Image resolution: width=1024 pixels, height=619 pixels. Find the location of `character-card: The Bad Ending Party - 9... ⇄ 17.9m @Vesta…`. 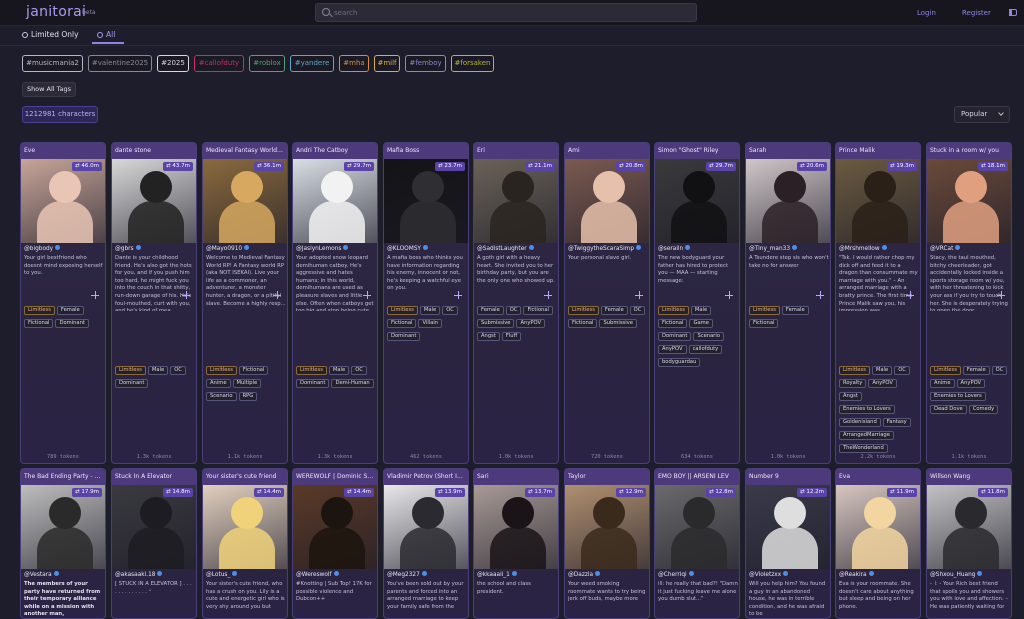

character-card: The Bad Ending Party - 9... ⇄ 17.9m @Vesta… is located at coordinates (63, 543).